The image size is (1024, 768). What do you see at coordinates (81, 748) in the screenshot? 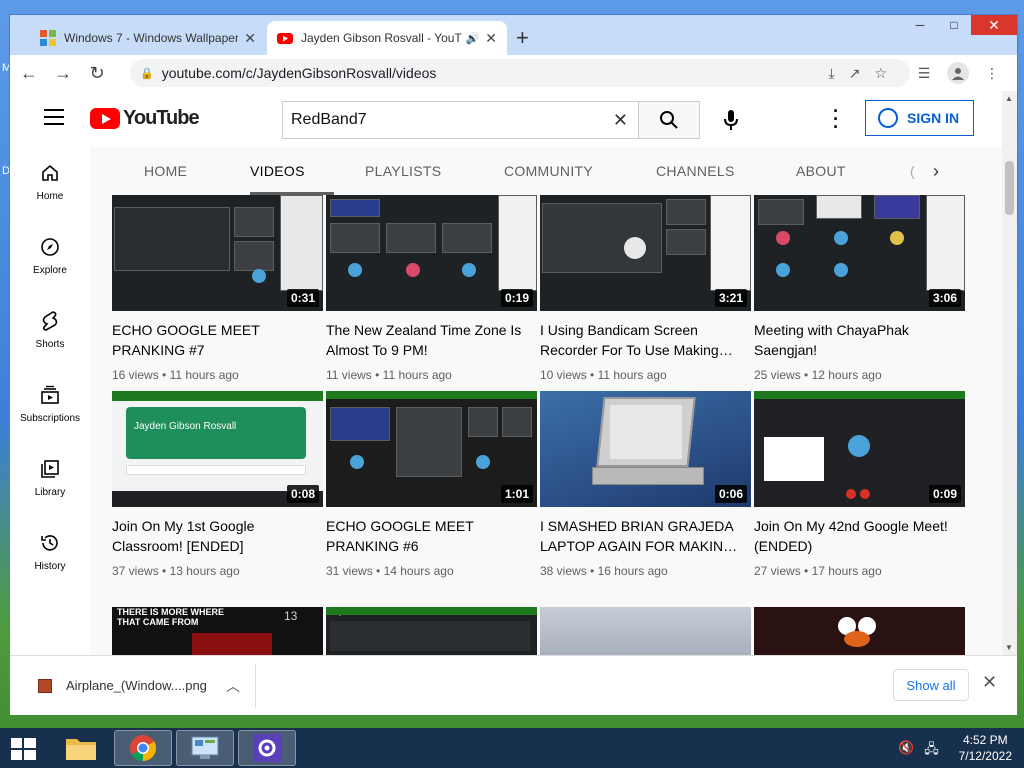
I see `taskbar-file-explorer` at bounding box center [81, 748].